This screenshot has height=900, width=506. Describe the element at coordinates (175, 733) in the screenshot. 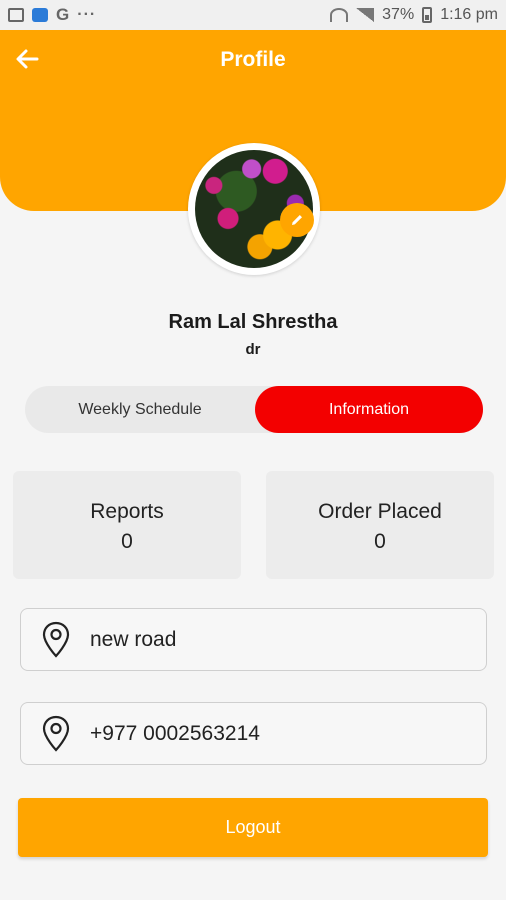

I see `phone-text: +977 0002563214` at that location.